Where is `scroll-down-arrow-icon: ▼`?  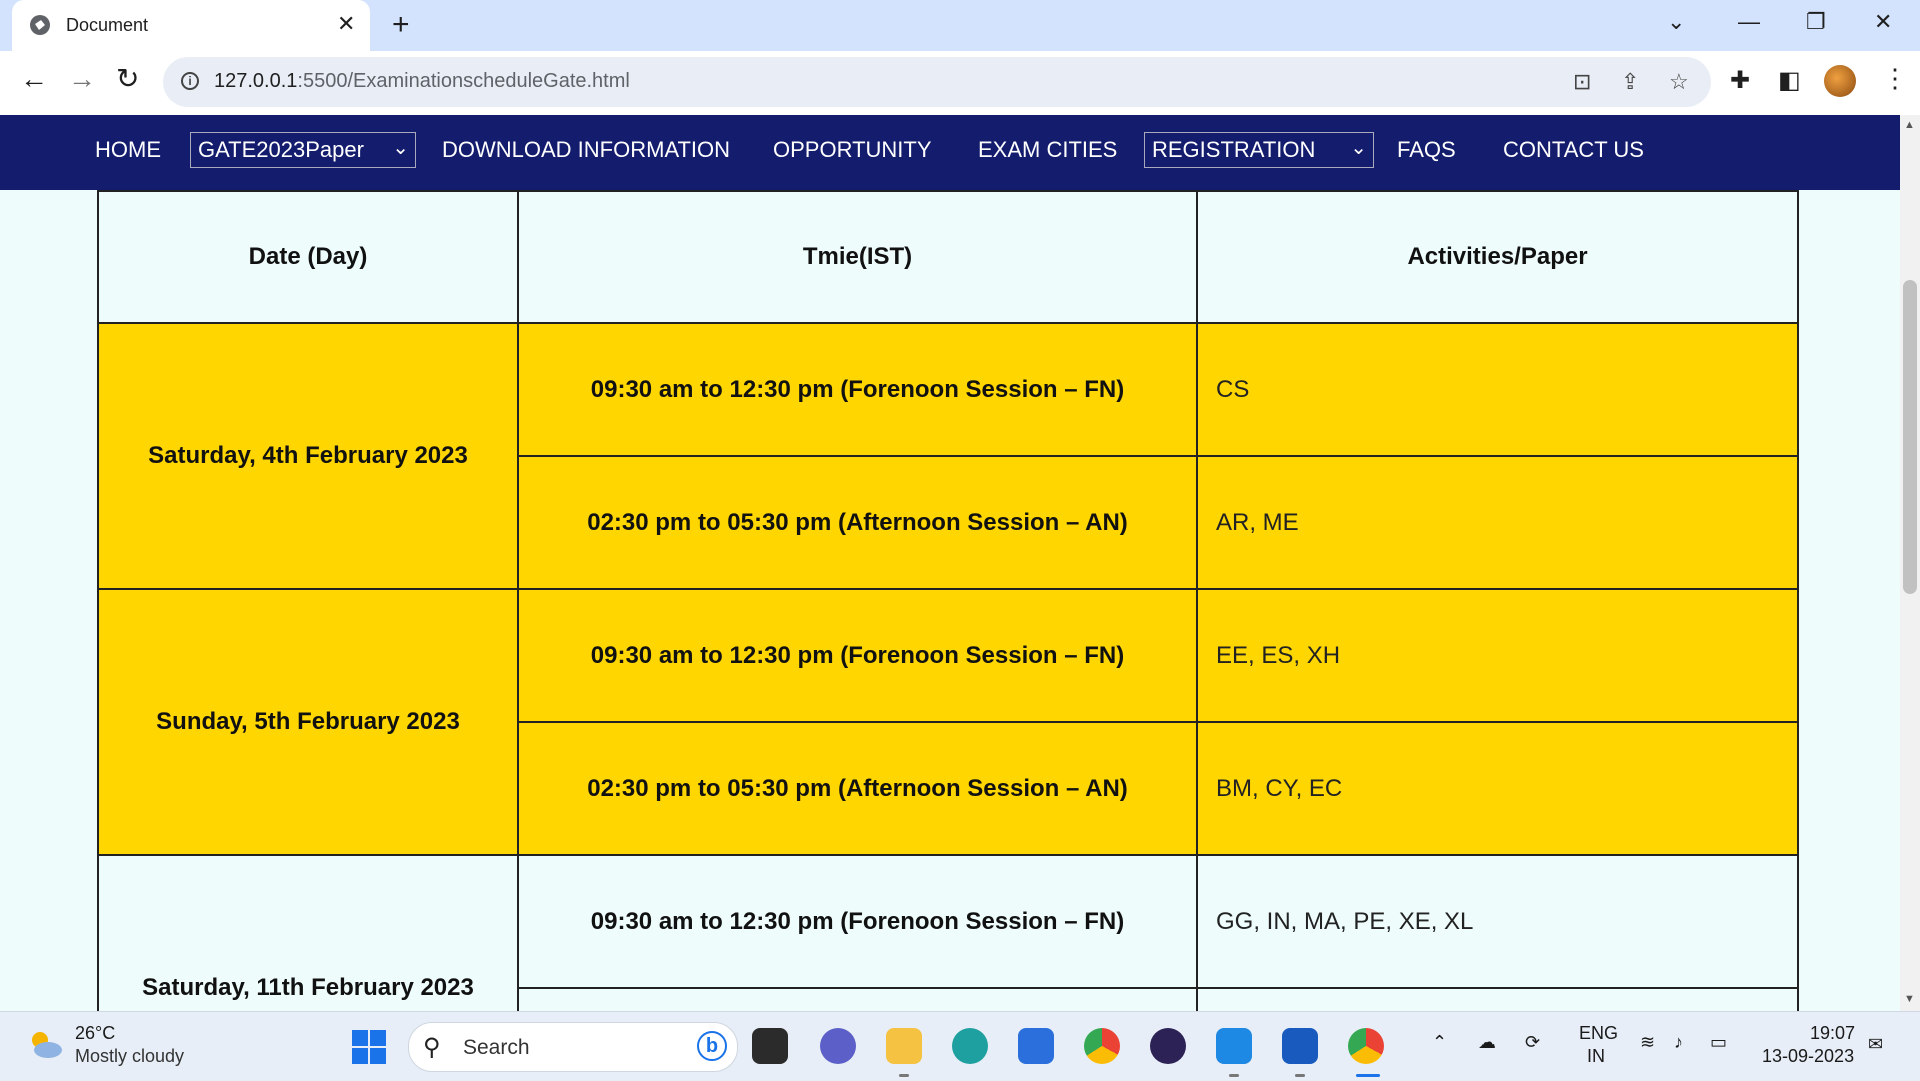 scroll-down-arrow-icon: ▼ is located at coordinates (1909, 999).